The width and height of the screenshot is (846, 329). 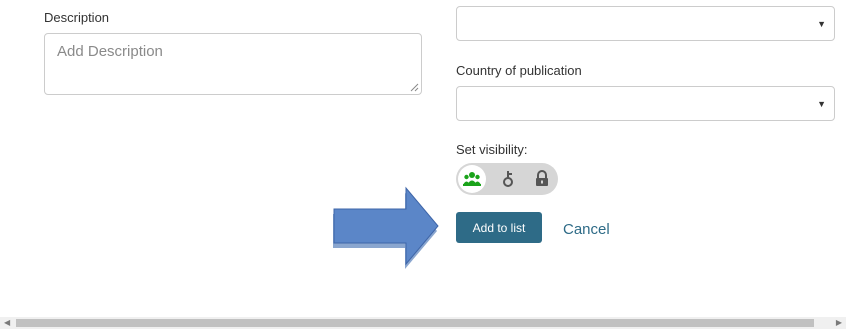 What do you see at coordinates (77, 17) in the screenshot?
I see `description-label: Description` at bounding box center [77, 17].